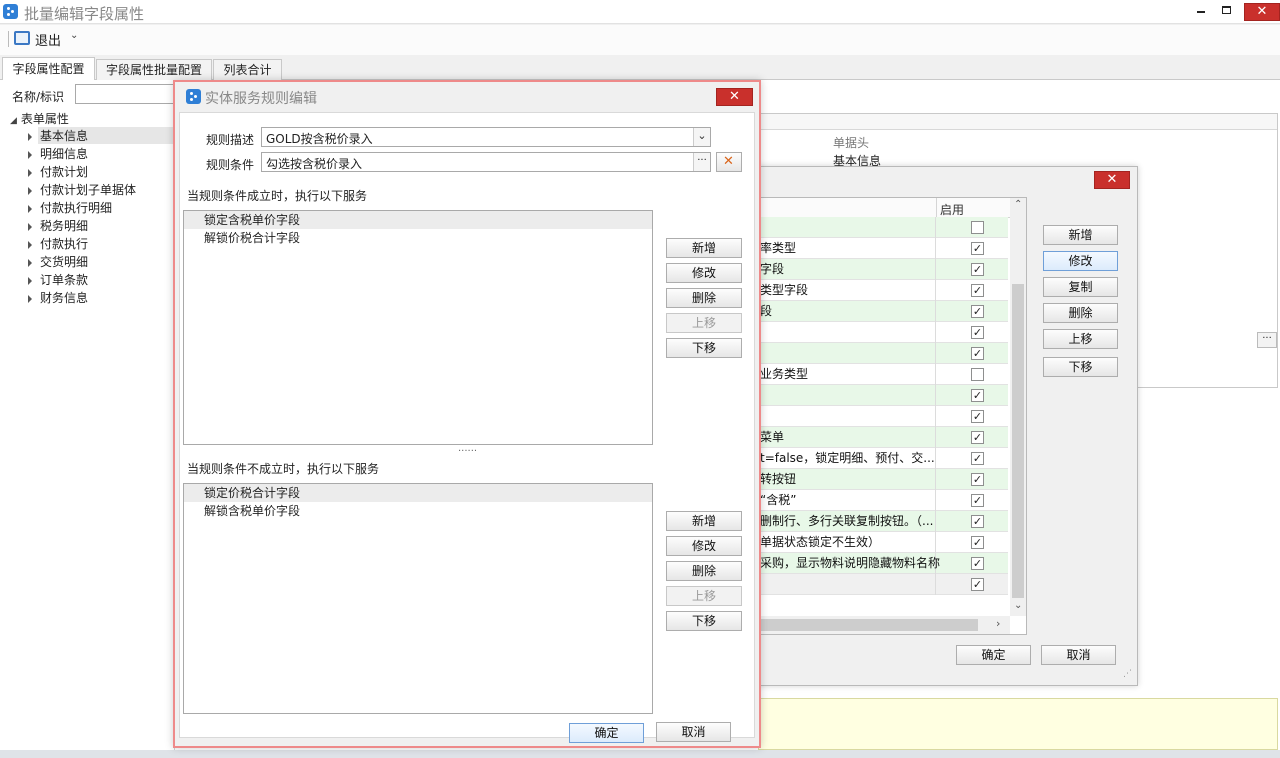  Describe the element at coordinates (1112, 180) in the screenshot. I see `rule-list-close-icon: ✕` at that location.